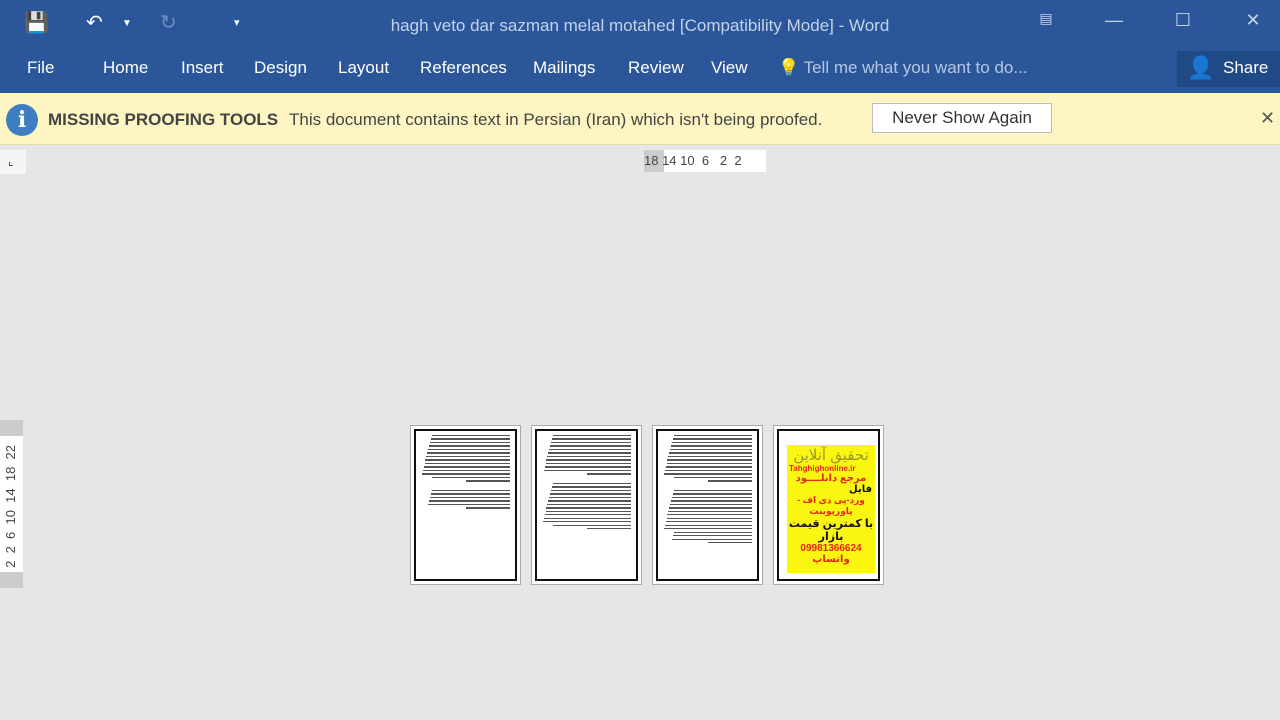  I want to click on ribbon-display-icon: ▤, so click(1046, 18).